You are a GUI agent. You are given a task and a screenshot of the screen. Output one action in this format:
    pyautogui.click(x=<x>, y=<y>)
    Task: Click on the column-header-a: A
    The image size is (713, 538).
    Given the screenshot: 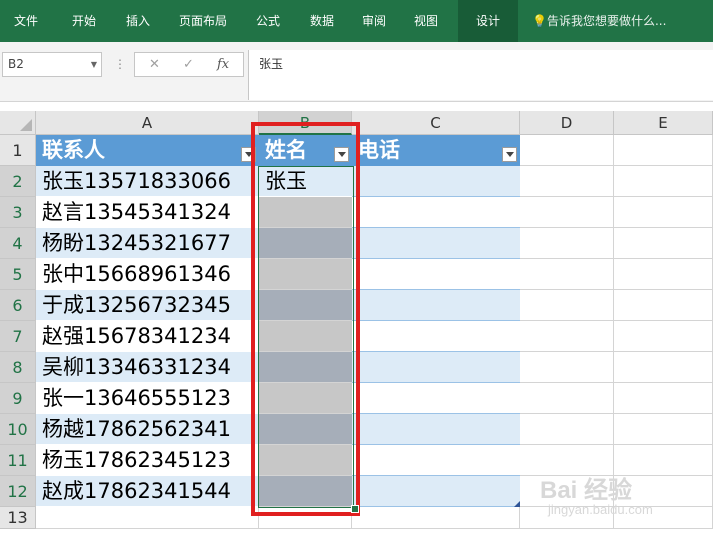 What is the action you would take?
    pyautogui.click(x=147, y=123)
    